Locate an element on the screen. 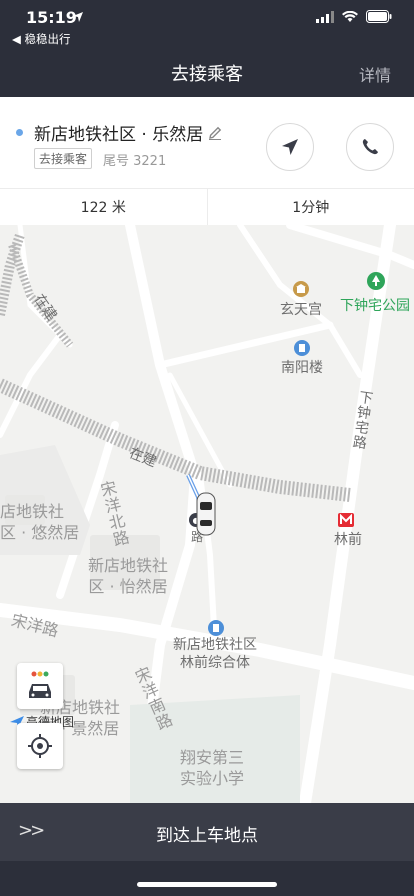 The height and width of the screenshot is (896, 414). status-icons is located at coordinates (354, 16).